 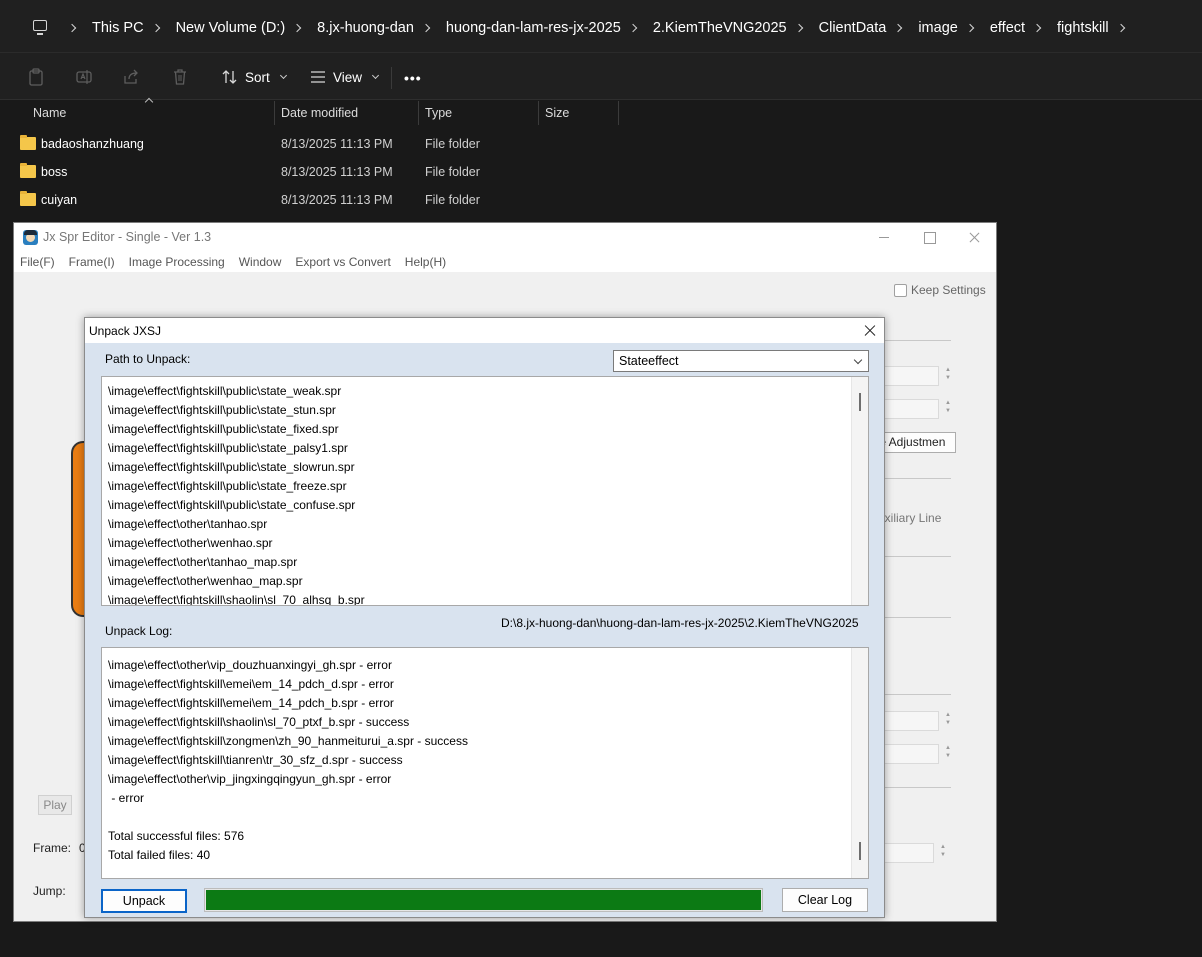 I want to click on play-button: Play, so click(x=55, y=805).